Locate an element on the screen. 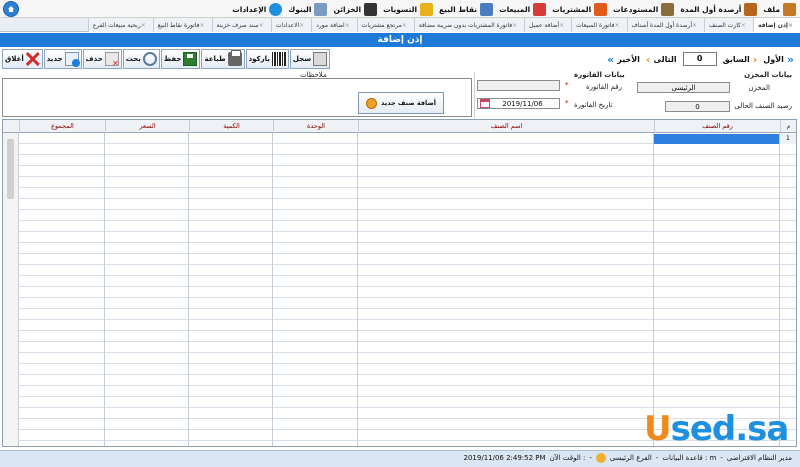 This screenshot has width=800, height=467. search-button: بحث is located at coordinates (141, 59).